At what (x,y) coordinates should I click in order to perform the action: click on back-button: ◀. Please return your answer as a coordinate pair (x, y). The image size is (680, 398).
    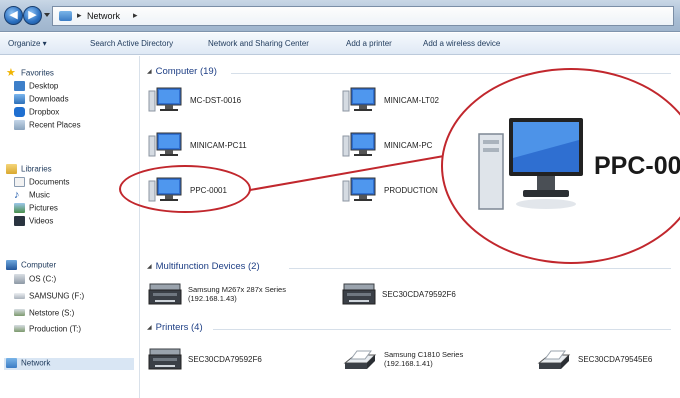
    Looking at the image, I should click on (13, 15).